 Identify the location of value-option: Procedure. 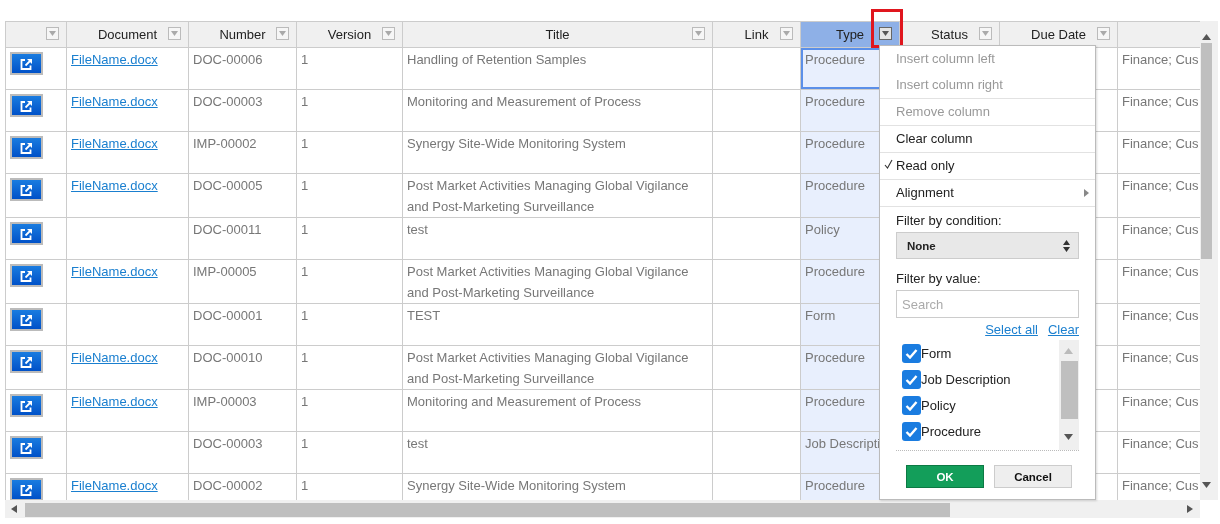
(990, 431).